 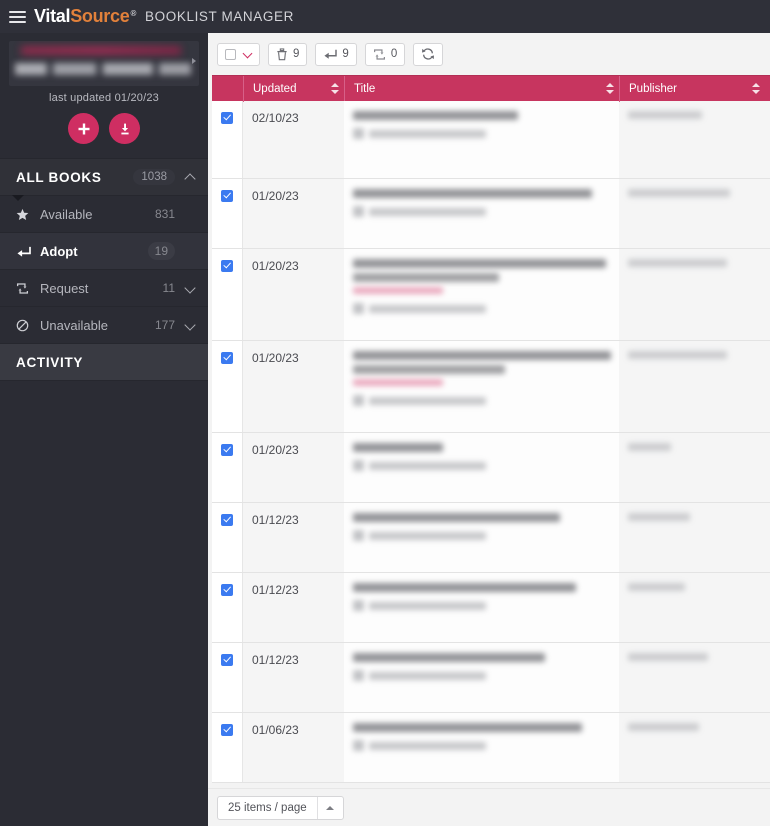 I want to click on page-size-toggle, so click(x=329, y=807).